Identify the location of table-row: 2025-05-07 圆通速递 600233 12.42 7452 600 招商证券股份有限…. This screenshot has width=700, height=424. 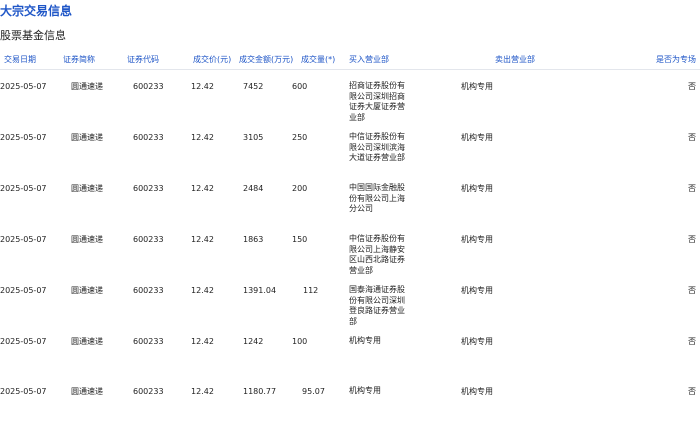
(350, 97).